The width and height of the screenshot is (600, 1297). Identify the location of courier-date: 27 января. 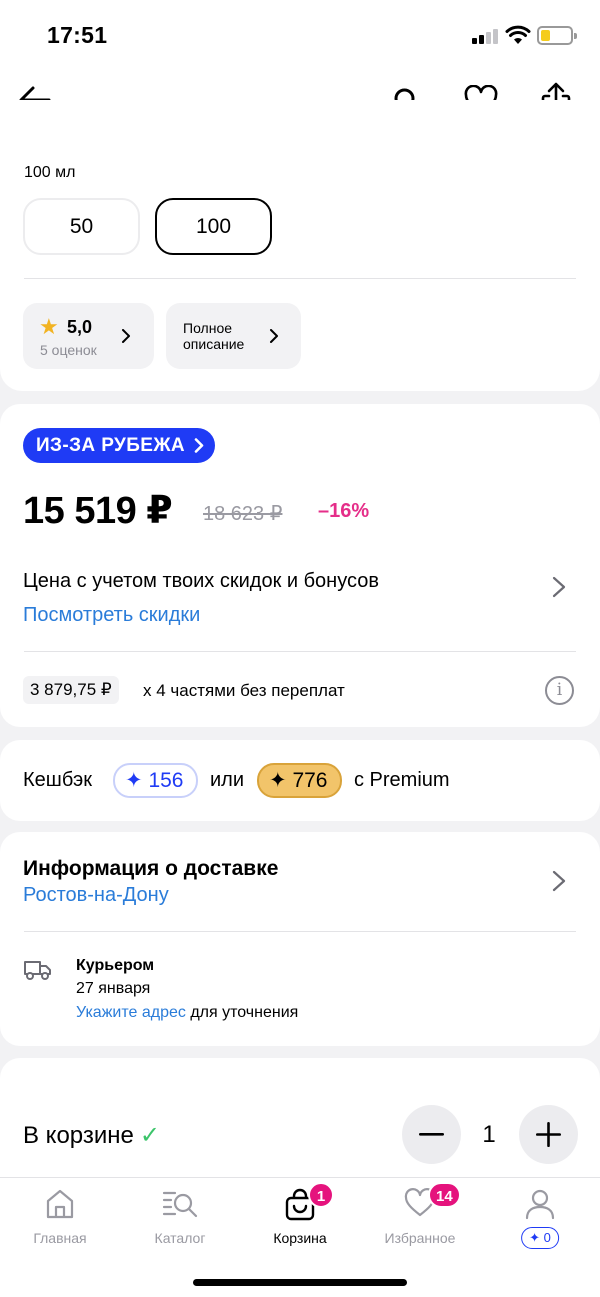
(113, 988).